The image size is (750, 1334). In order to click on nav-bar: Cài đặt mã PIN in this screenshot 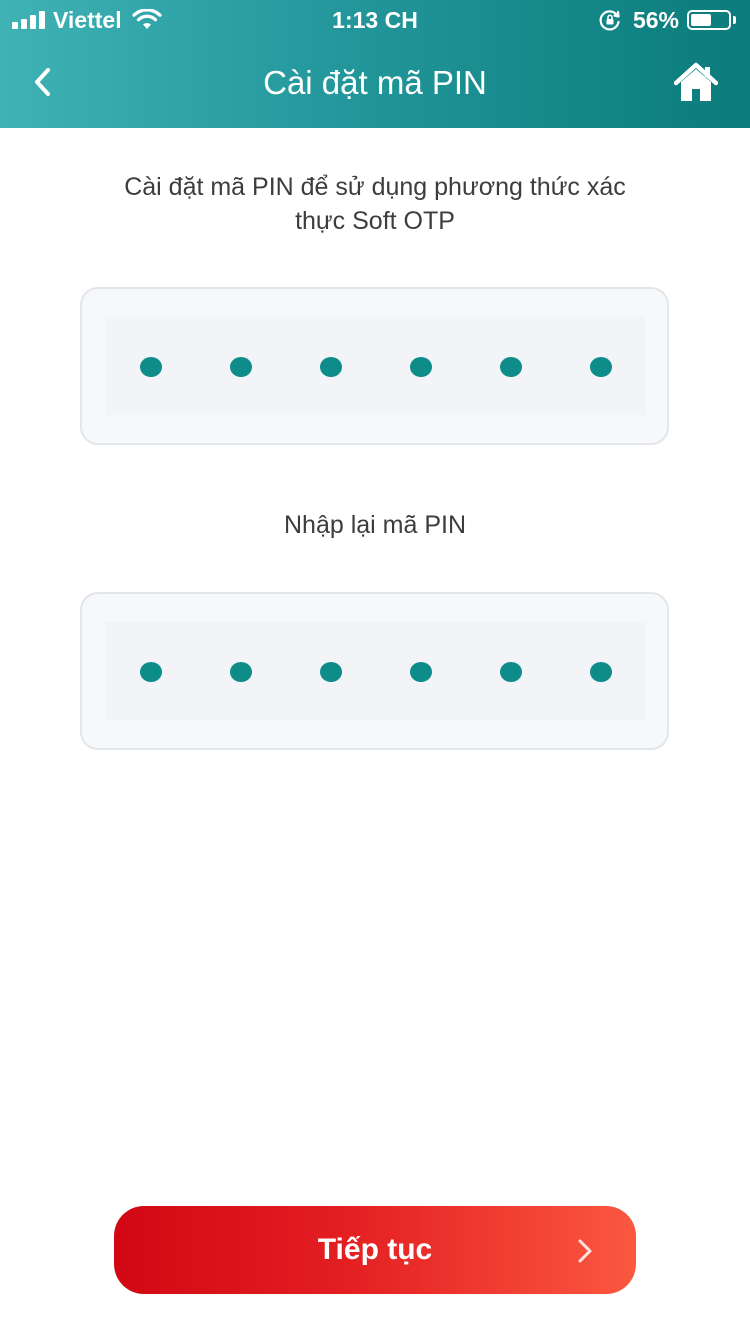, I will do `click(375, 84)`.